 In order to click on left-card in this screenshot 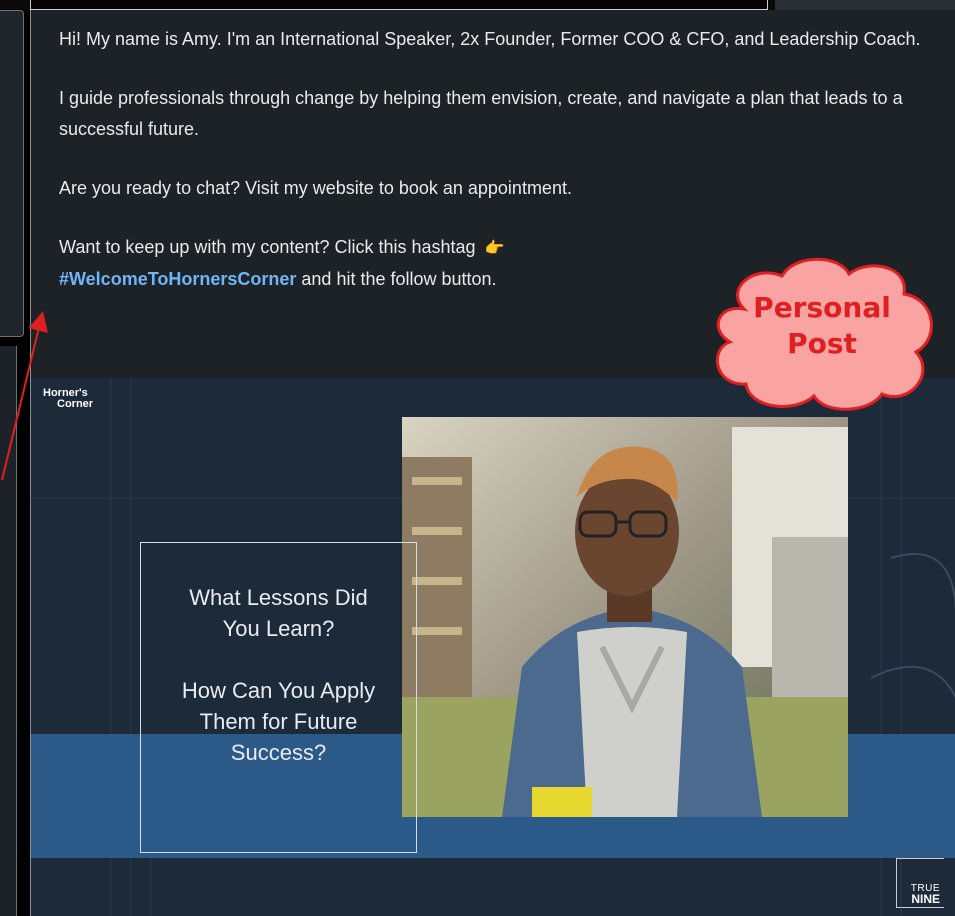, I will do `click(12, 173)`.